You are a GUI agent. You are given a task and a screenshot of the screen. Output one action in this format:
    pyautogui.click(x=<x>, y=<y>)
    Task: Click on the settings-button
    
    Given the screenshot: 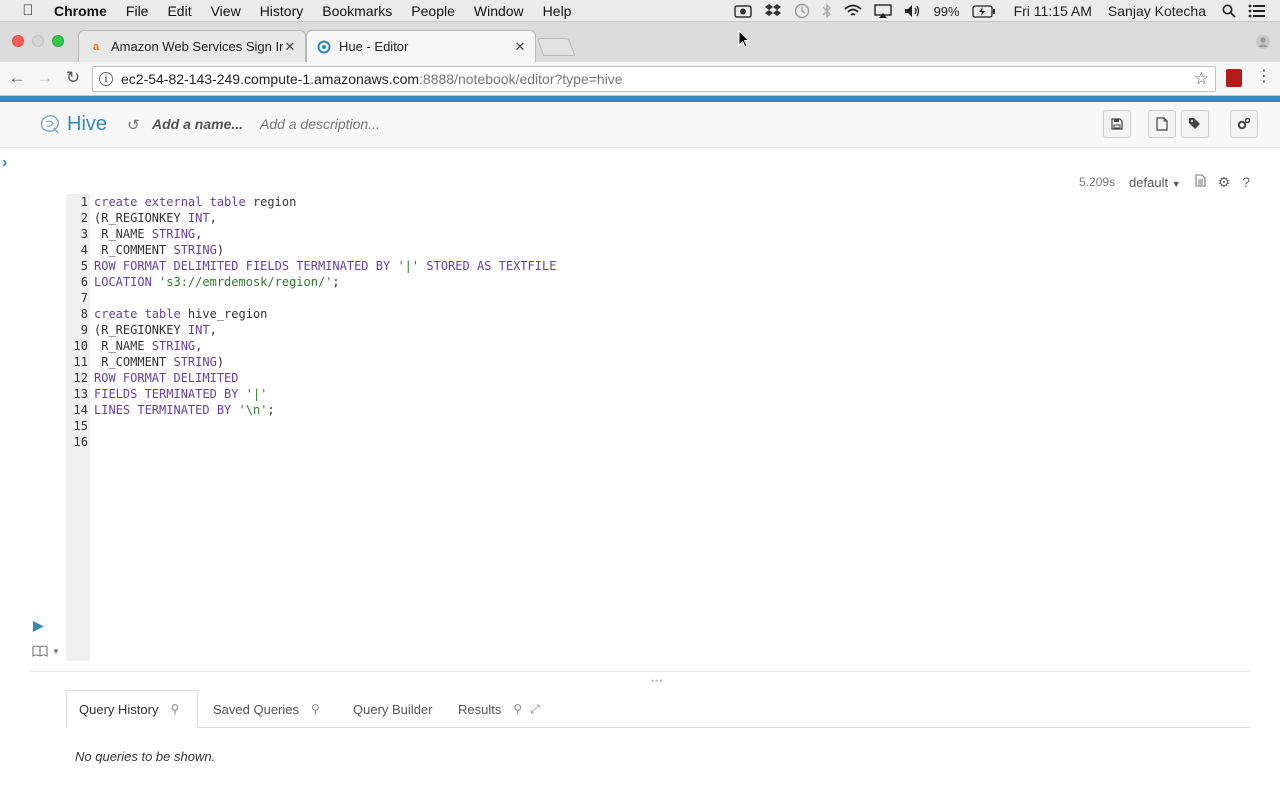 What is the action you would take?
    pyautogui.click(x=1244, y=124)
    